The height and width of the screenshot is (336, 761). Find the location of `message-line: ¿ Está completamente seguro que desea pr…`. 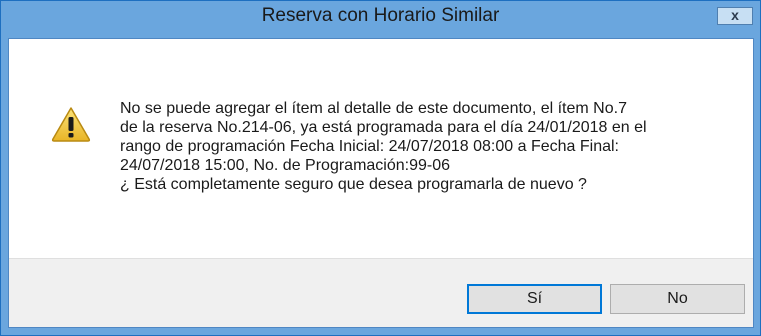

message-line: ¿ Está completamente seguro que desea pr… is located at coordinates (353, 184).